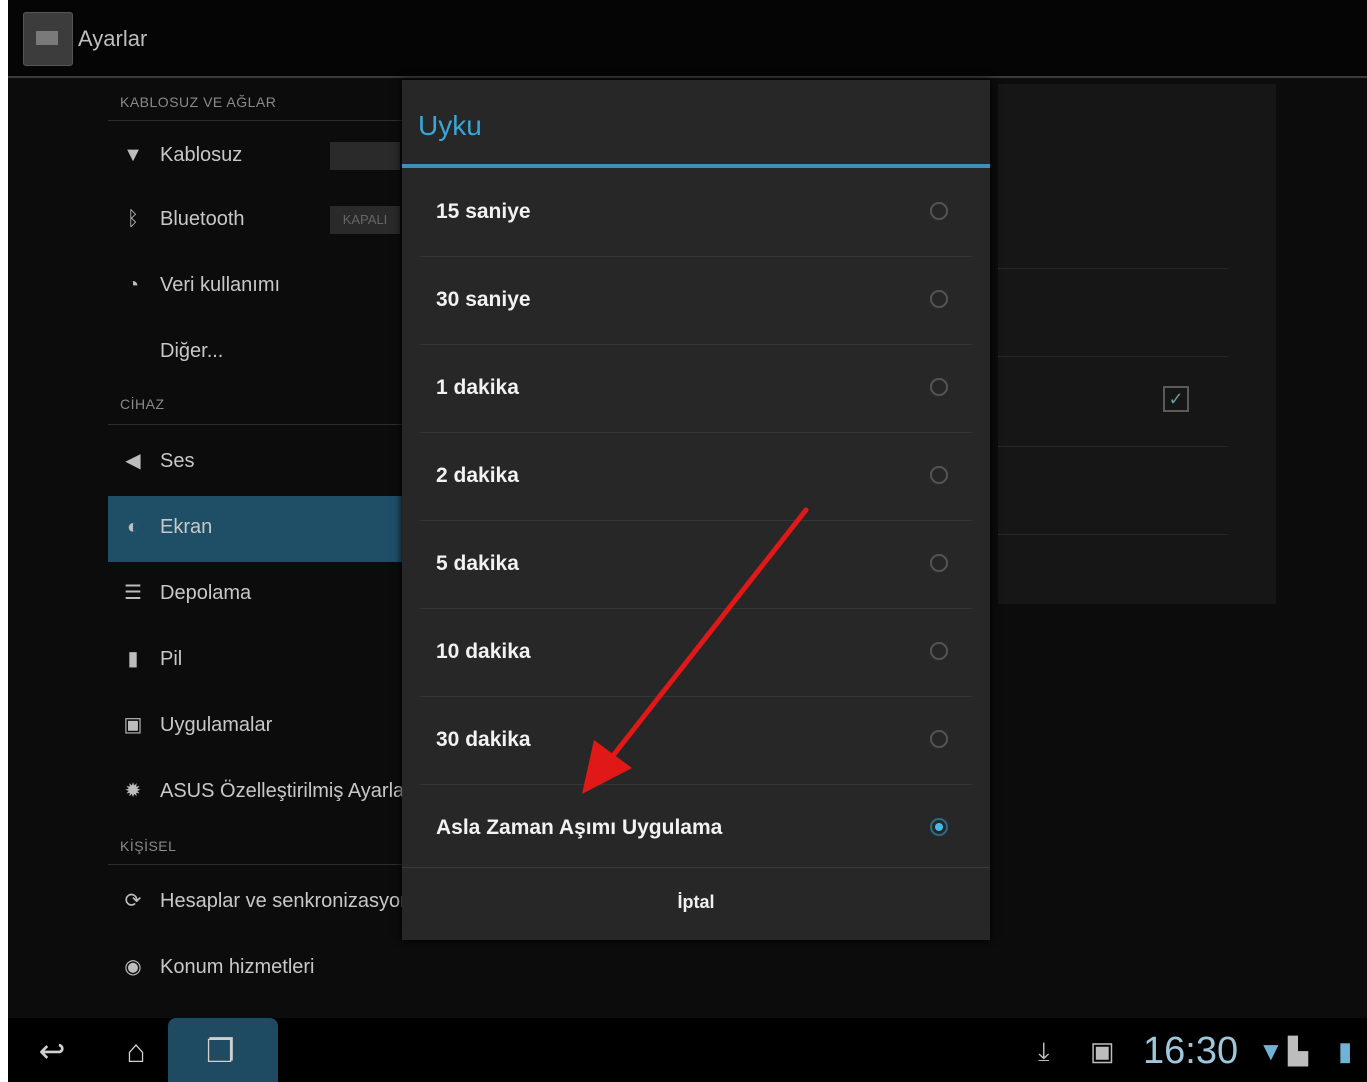 This screenshot has height=1082, width=1367. Describe the element at coordinates (148, 846) in the screenshot. I see `section-header-personal: KİŞİSEL` at that location.